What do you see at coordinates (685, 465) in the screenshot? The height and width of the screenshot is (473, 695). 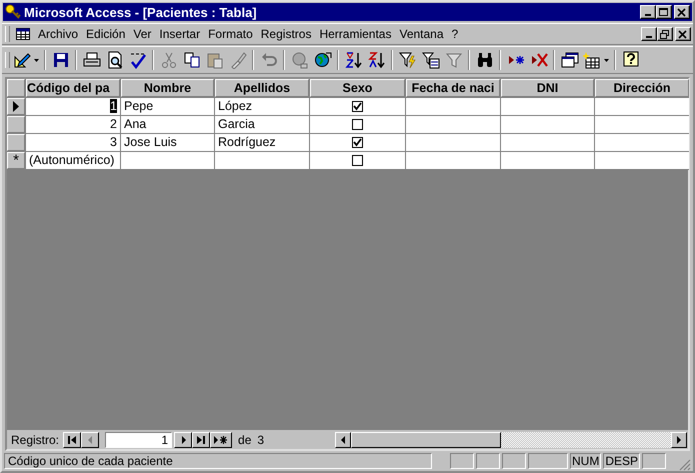 I see `resize-grip-icon` at bounding box center [685, 465].